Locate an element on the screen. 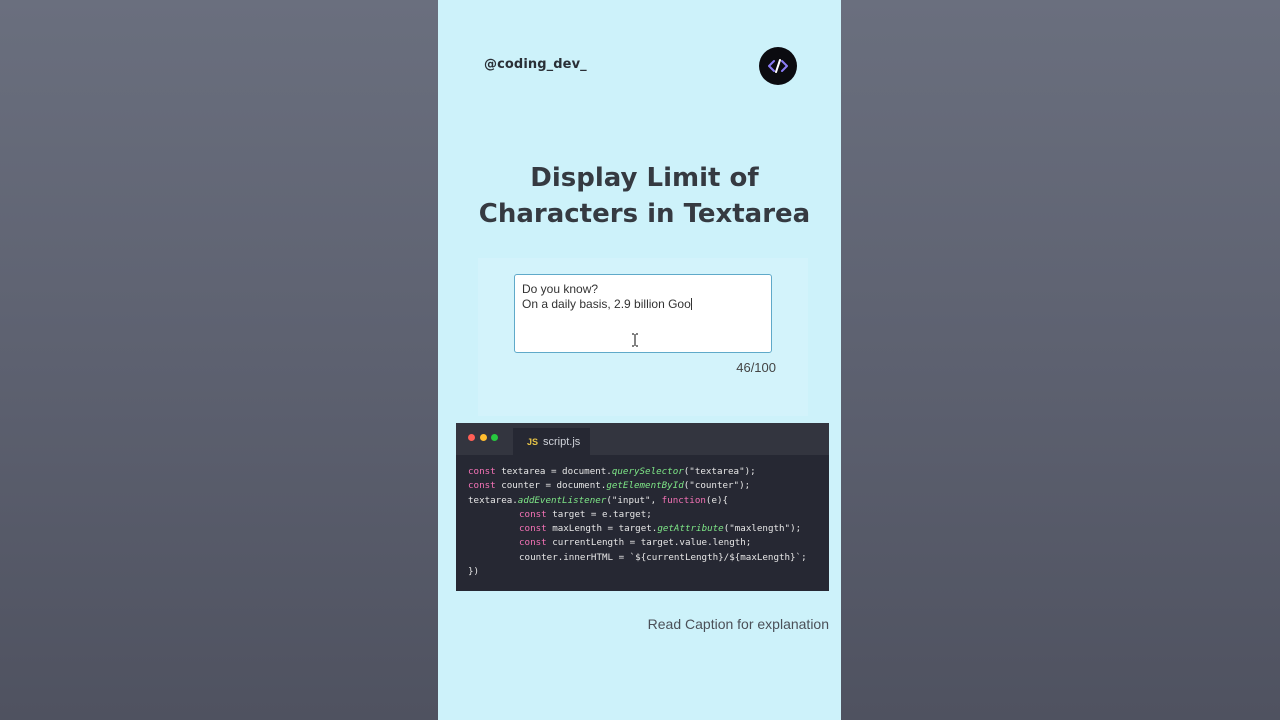 The width and height of the screenshot is (1280, 720). maximize-dot is located at coordinates (494, 437).